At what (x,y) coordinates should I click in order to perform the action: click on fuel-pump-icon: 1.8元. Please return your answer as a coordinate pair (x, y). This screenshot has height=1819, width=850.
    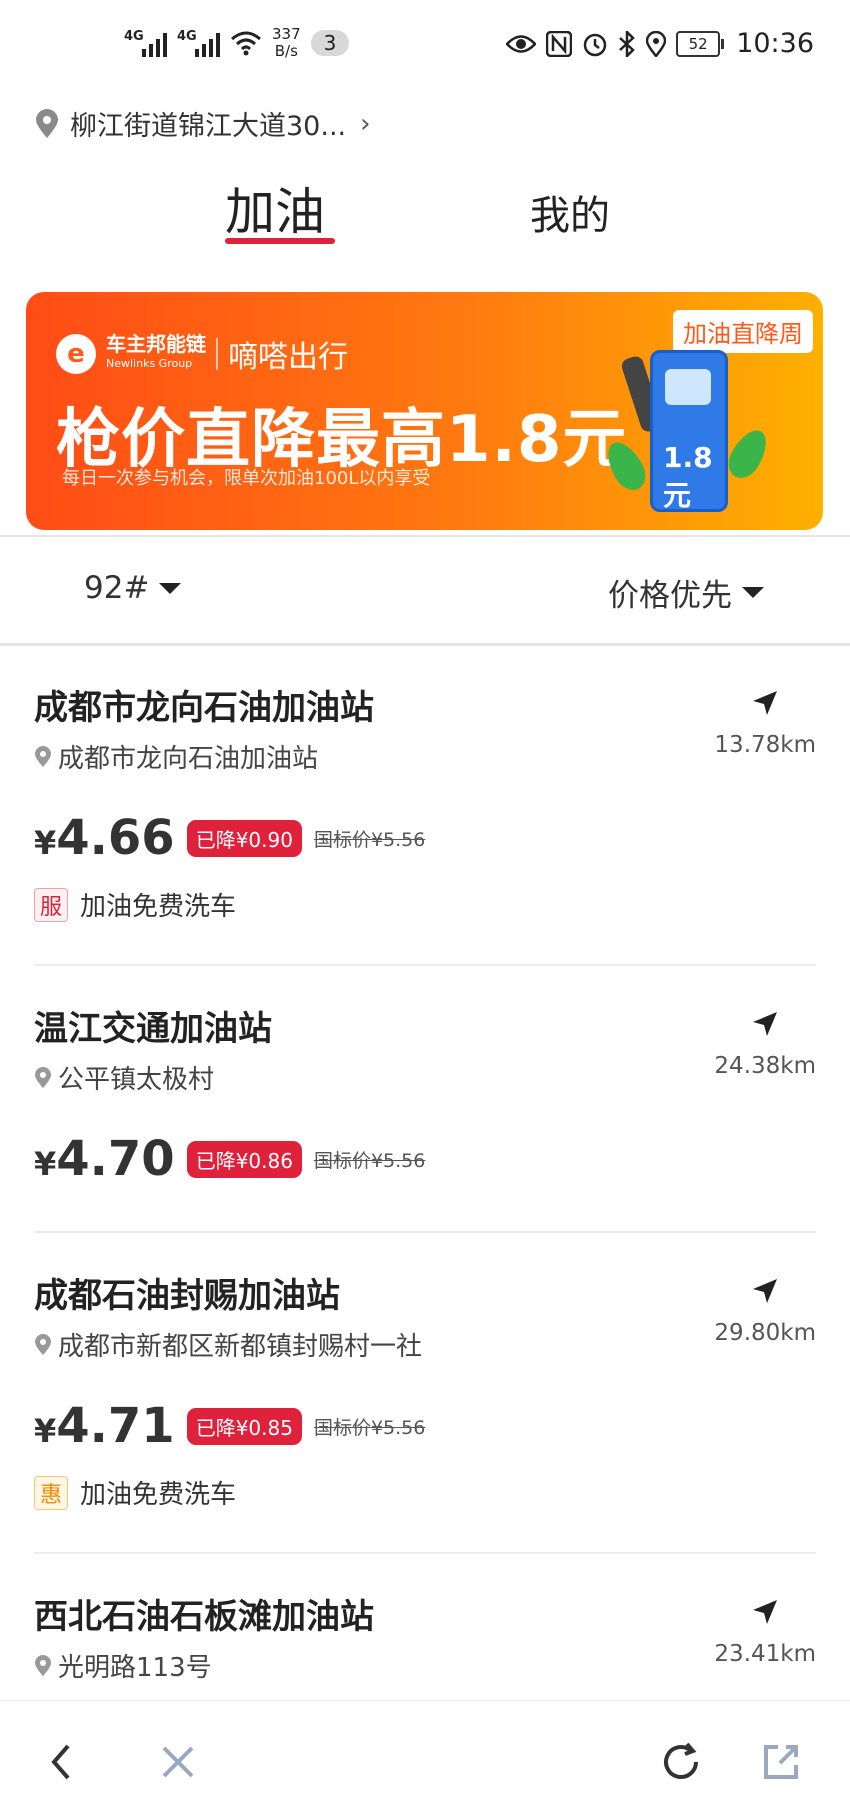
    Looking at the image, I should click on (689, 431).